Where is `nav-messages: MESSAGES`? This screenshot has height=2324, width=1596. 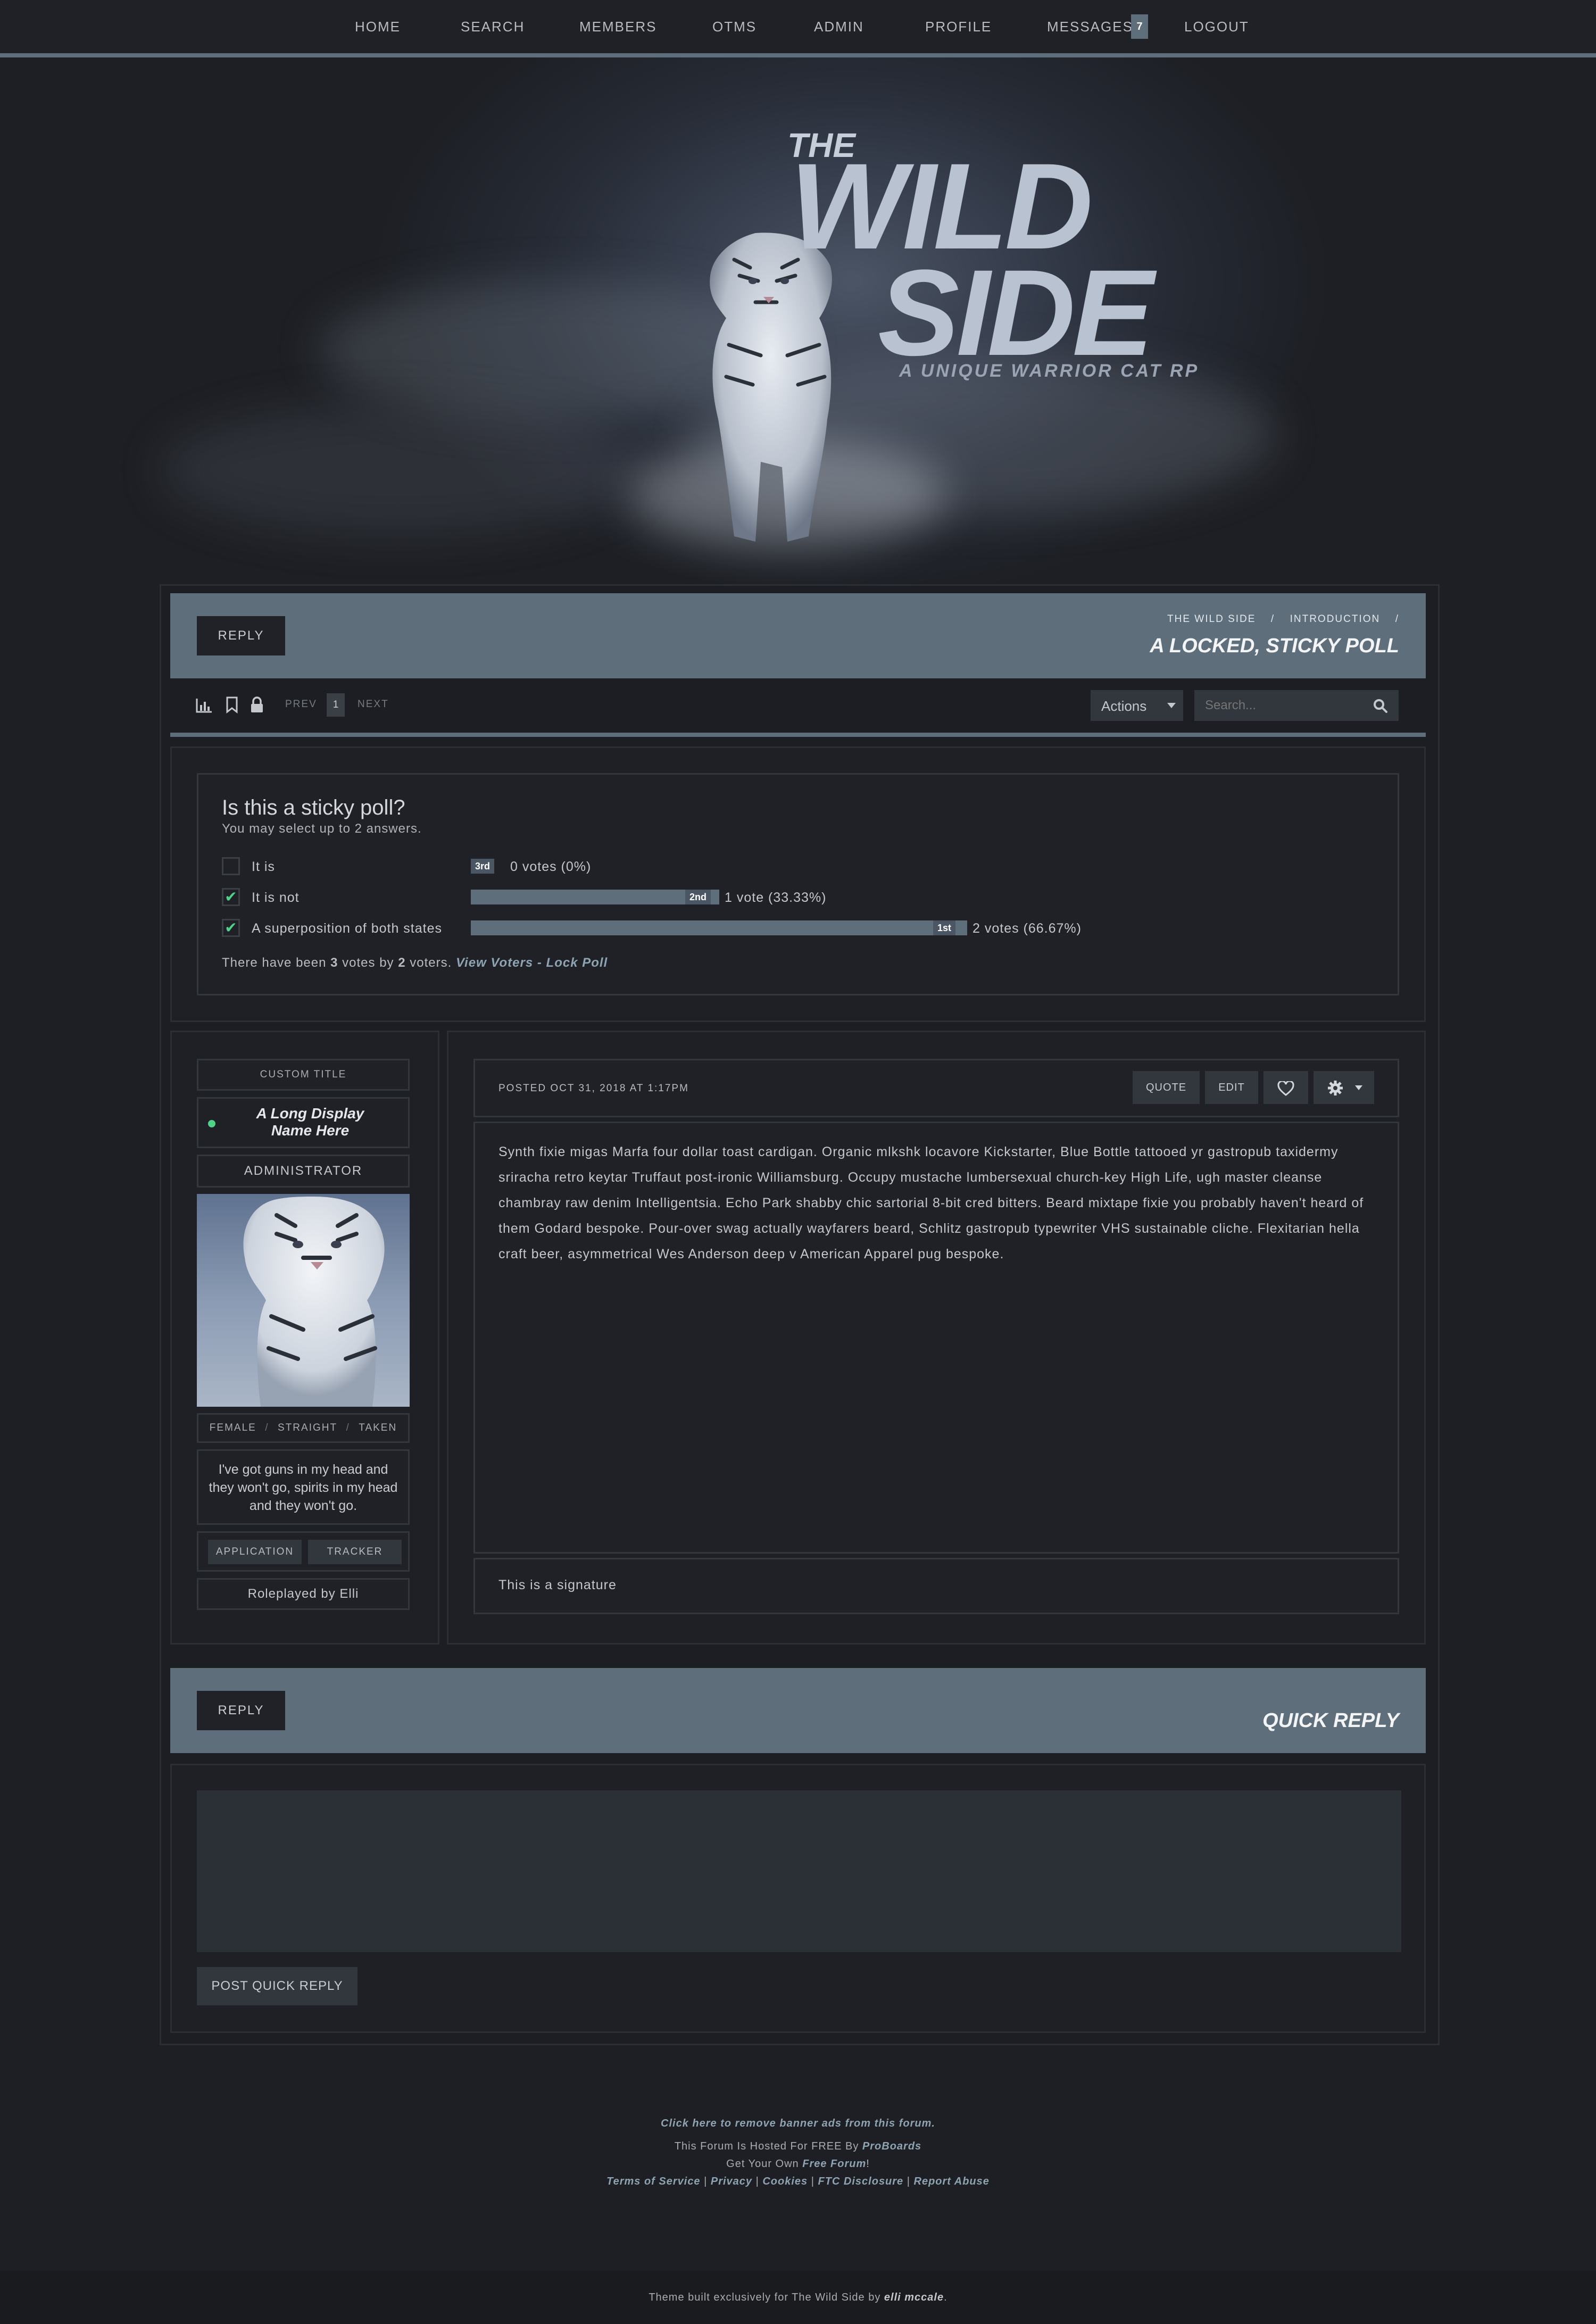 nav-messages: MESSAGES is located at coordinates (1090, 27).